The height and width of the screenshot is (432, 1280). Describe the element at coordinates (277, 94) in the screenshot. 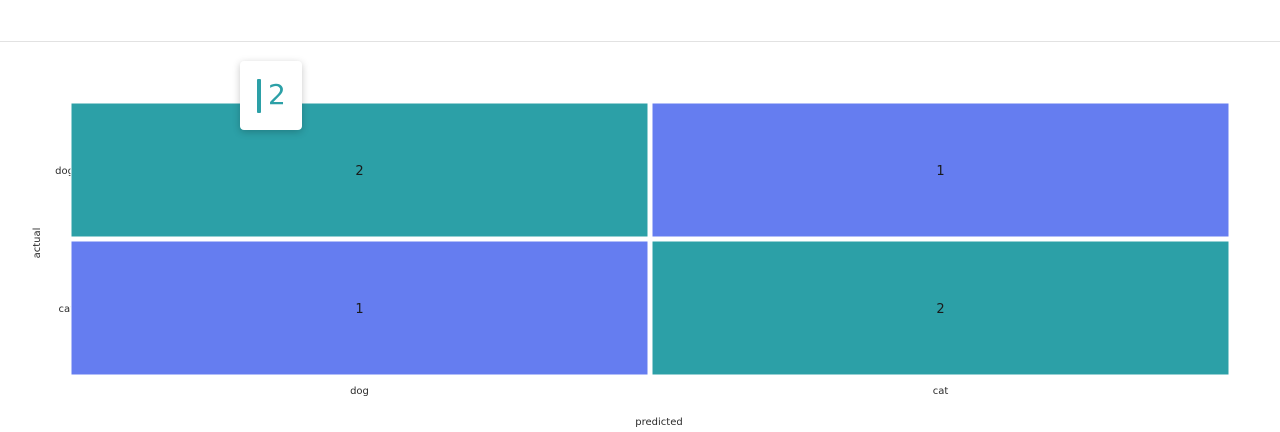

I see `tooltip-value: 2` at that location.